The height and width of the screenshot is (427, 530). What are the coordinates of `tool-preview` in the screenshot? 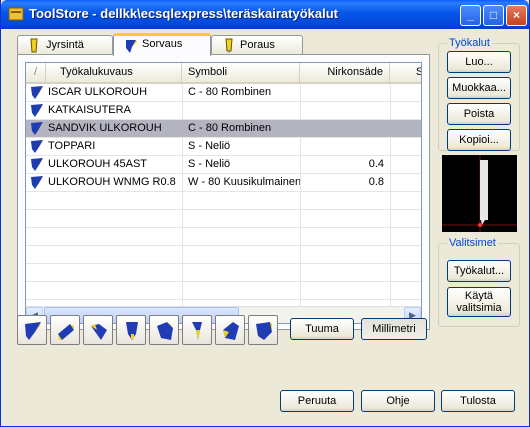 It's located at (479, 193).